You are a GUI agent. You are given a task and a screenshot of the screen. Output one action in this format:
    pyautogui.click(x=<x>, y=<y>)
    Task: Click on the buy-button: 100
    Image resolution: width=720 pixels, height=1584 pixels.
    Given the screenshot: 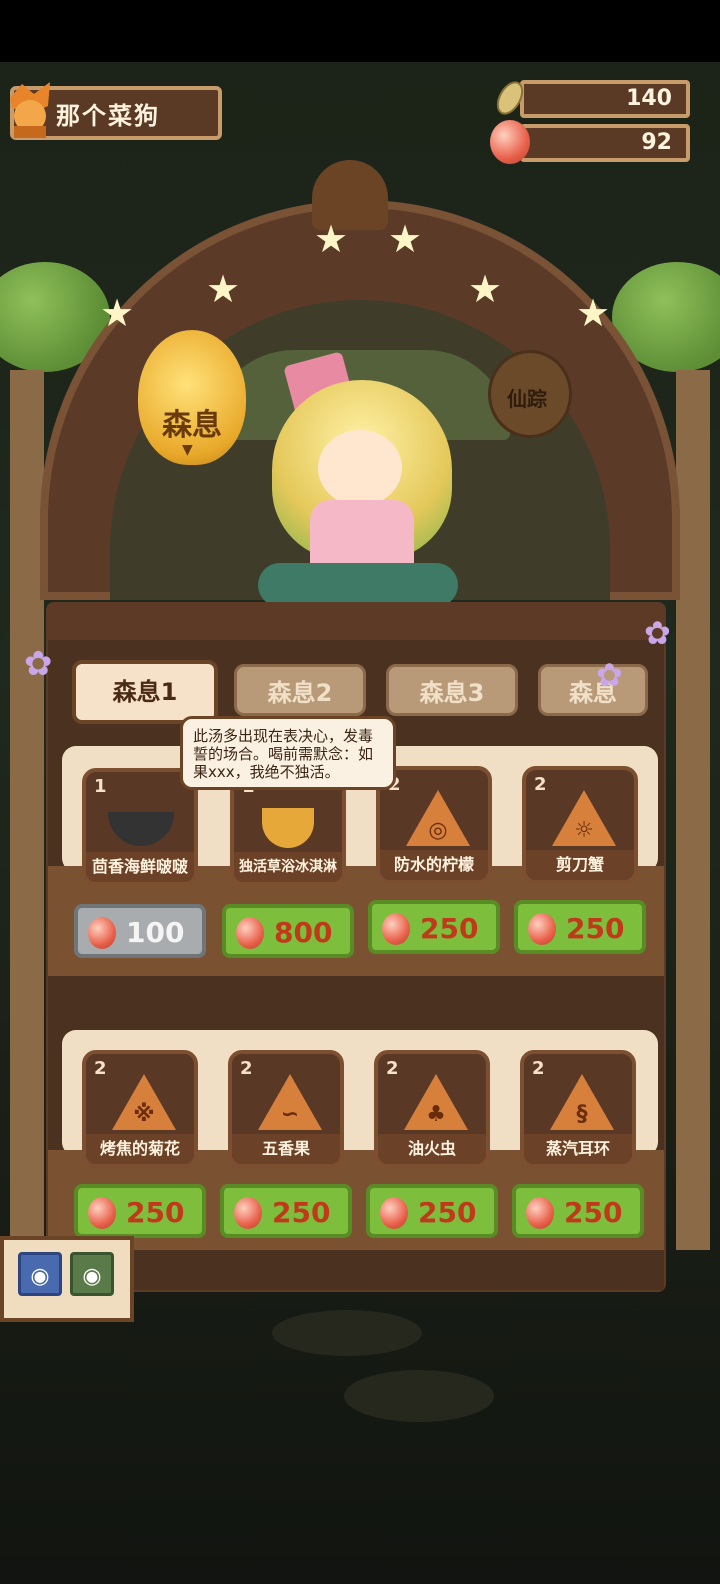 What is the action you would take?
    pyautogui.click(x=140, y=931)
    